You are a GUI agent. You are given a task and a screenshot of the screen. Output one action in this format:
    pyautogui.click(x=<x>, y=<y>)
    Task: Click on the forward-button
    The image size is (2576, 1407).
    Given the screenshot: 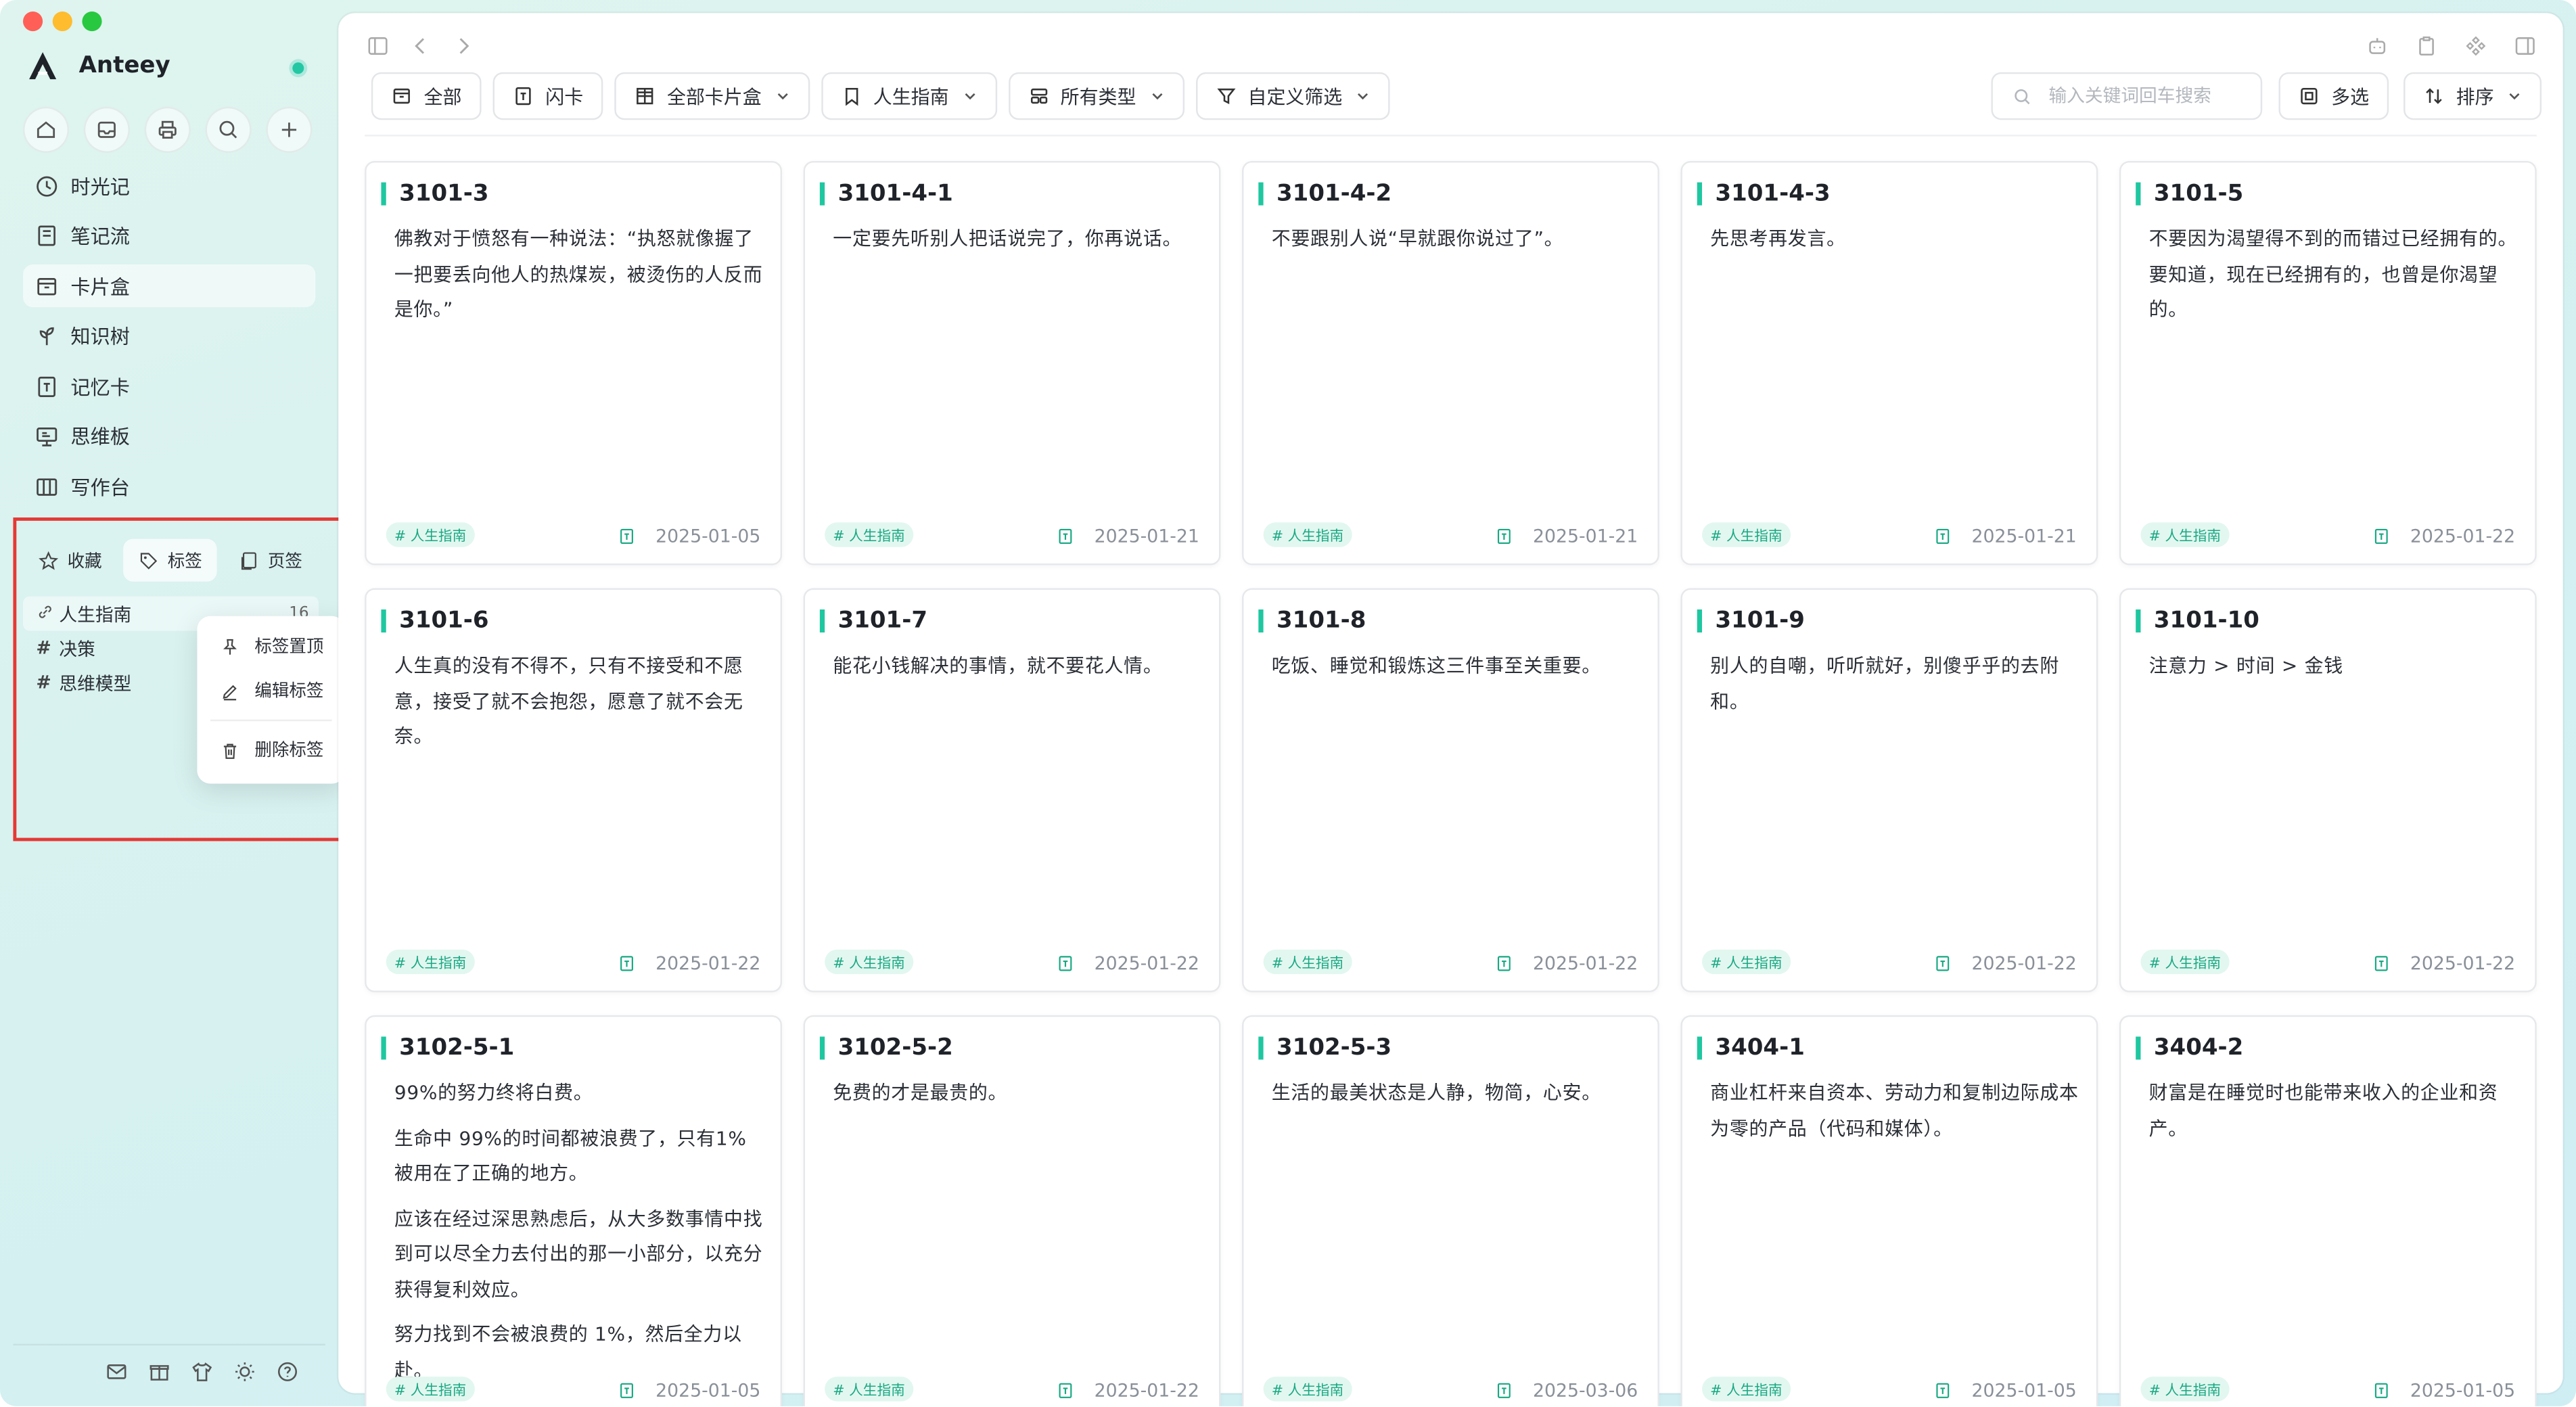 What is the action you would take?
    pyautogui.click(x=463, y=46)
    